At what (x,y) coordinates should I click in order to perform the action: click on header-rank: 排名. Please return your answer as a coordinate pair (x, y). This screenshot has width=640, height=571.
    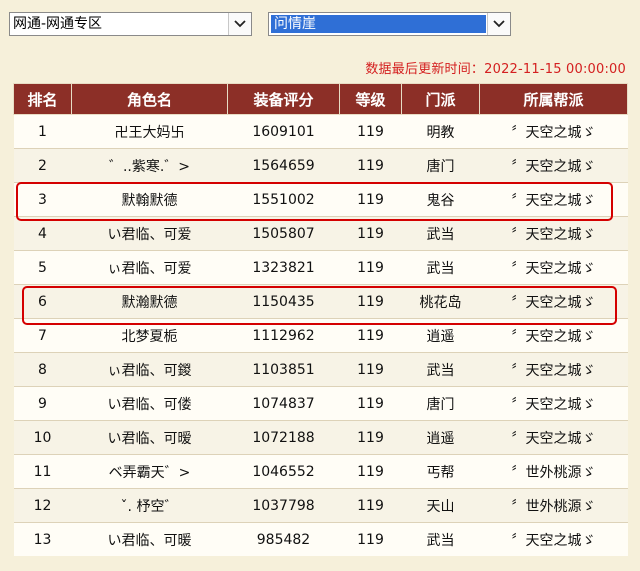
    Looking at the image, I should click on (42, 99).